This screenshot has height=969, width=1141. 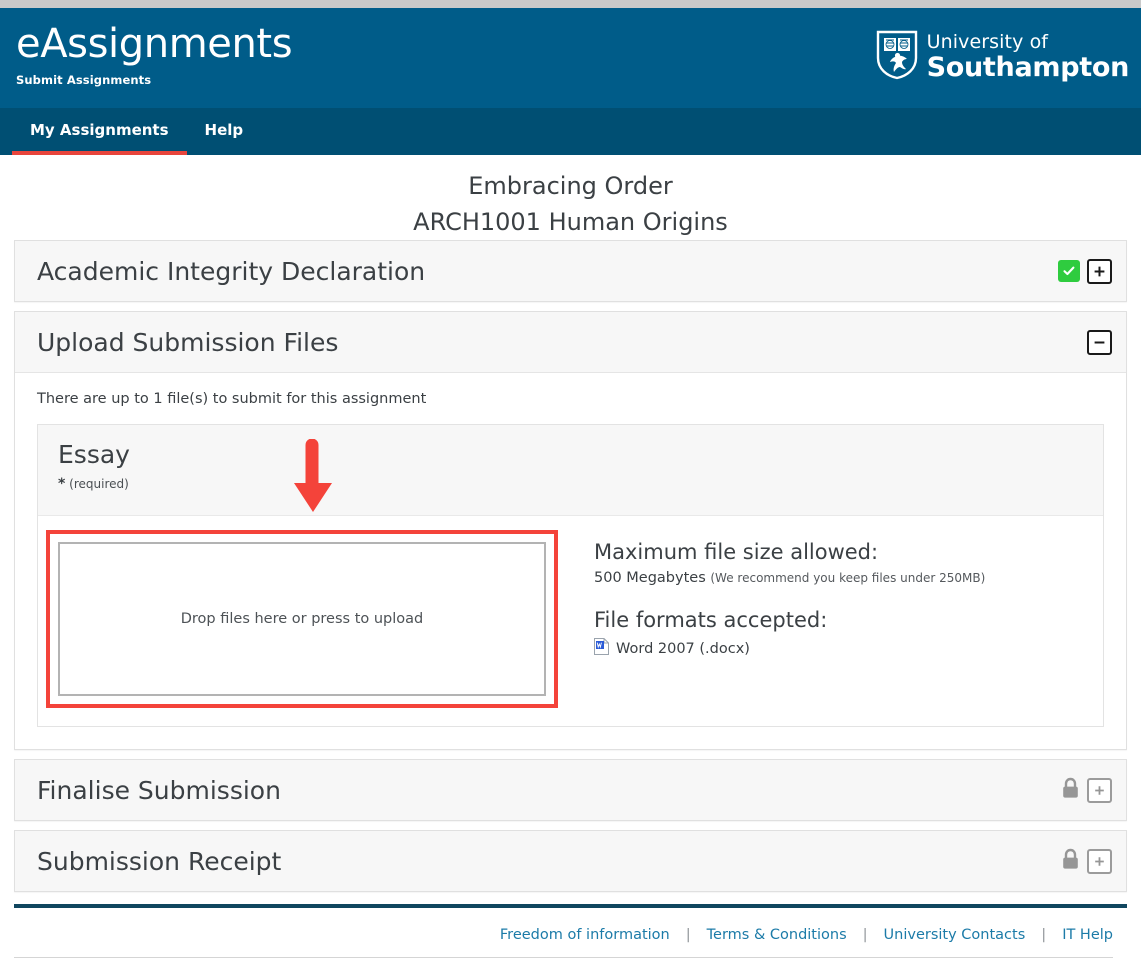 I want to click on dropzone-highlight: Drop files here or press to upload, so click(x=302, y=619).